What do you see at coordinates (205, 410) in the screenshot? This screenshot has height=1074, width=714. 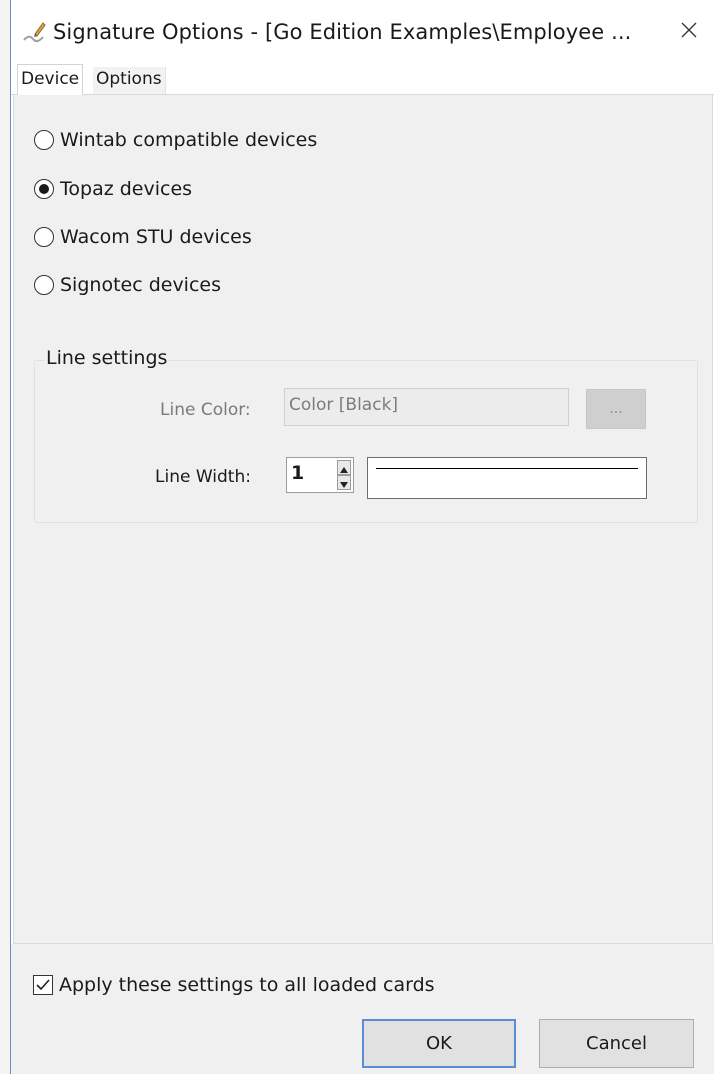 I see `line-color-label: Line Color:` at bounding box center [205, 410].